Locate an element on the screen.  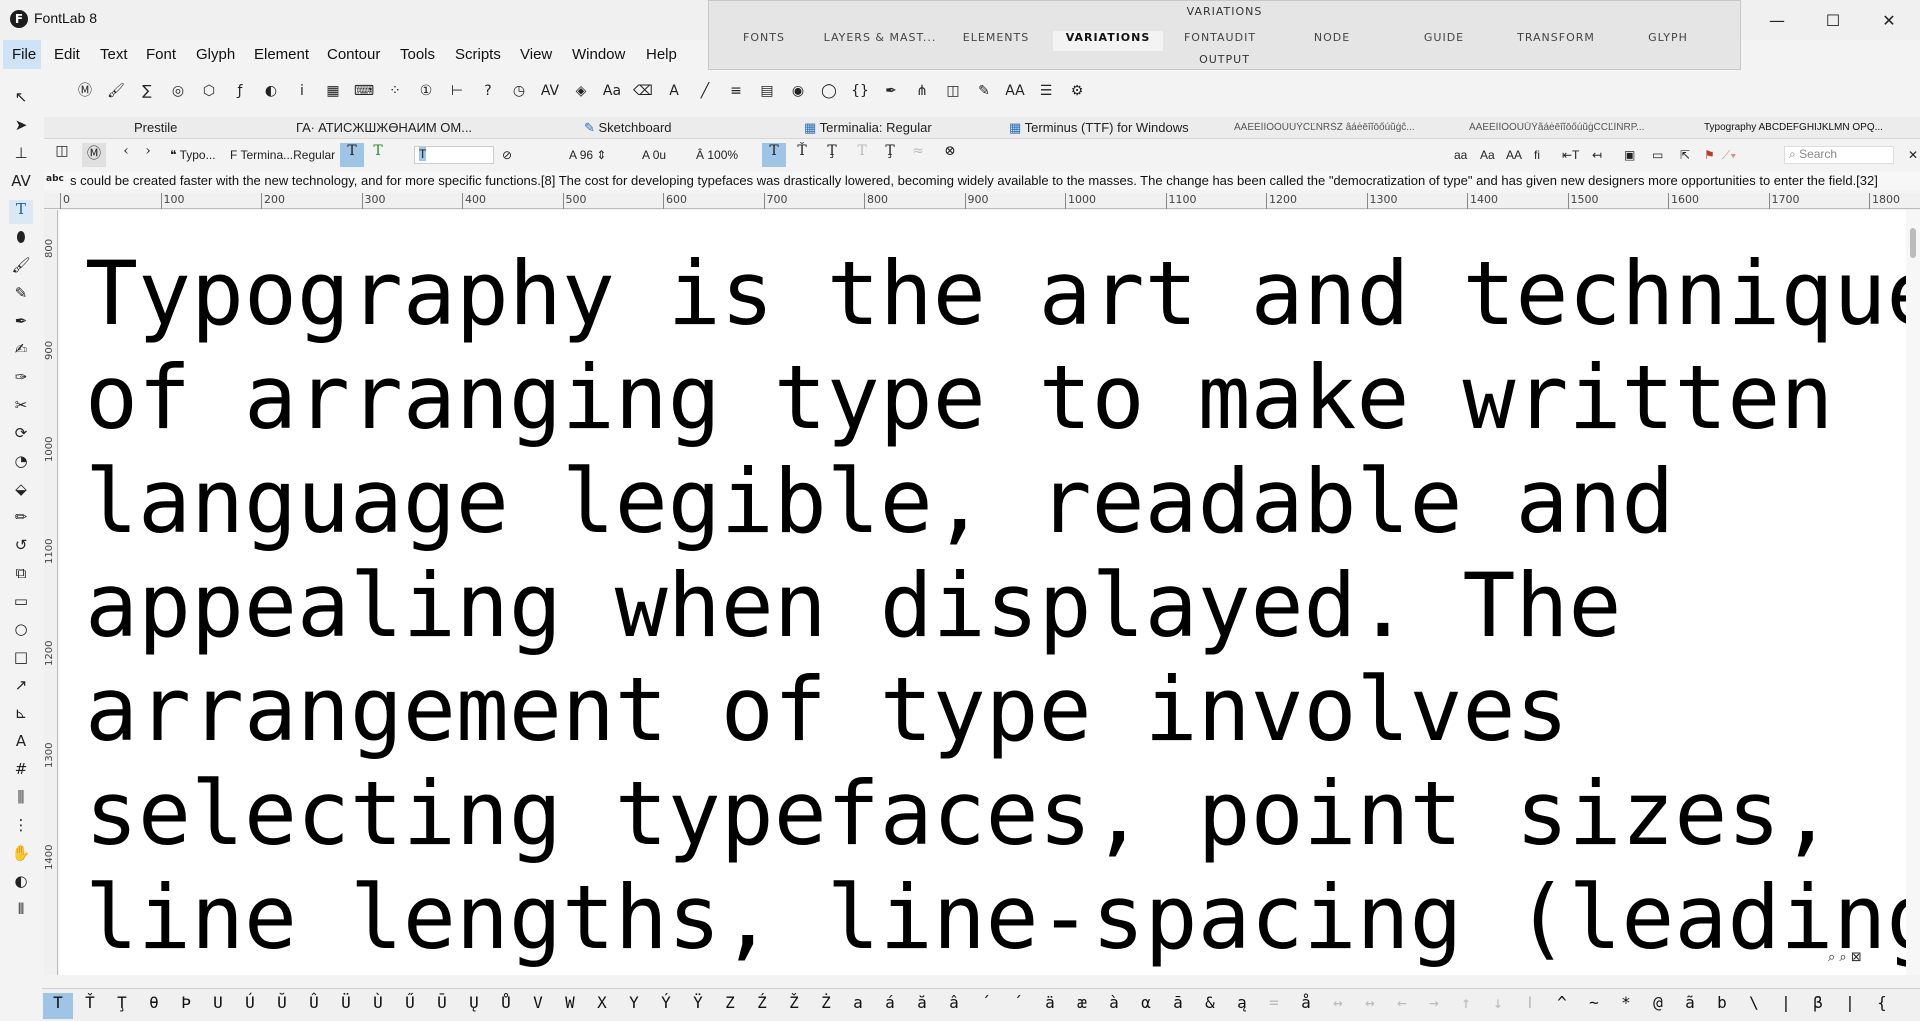
tool-button: ↺ is located at coordinates (21, 548).